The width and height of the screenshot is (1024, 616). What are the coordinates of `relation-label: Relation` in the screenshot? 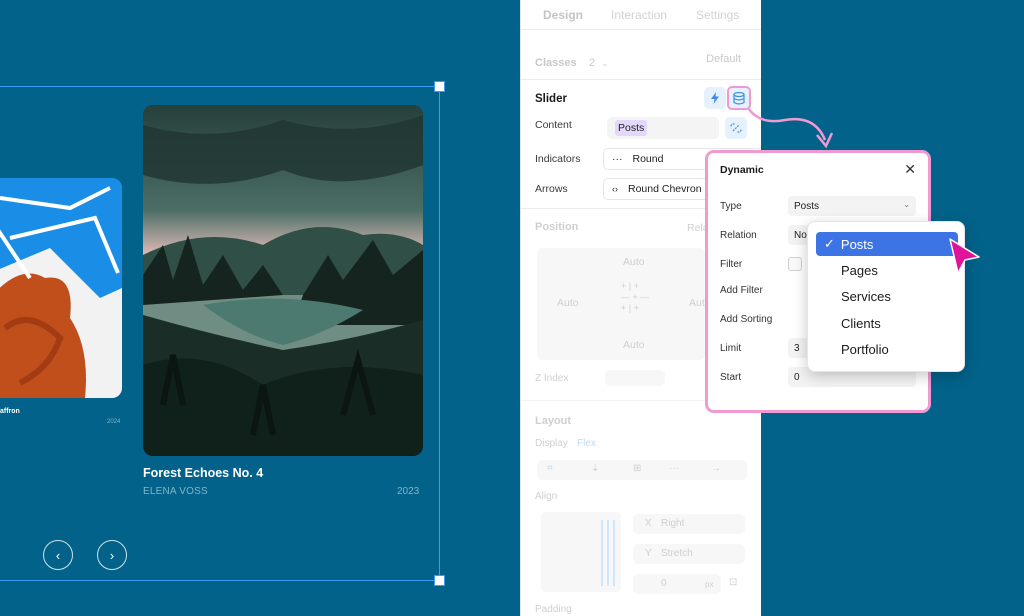 It's located at (738, 235).